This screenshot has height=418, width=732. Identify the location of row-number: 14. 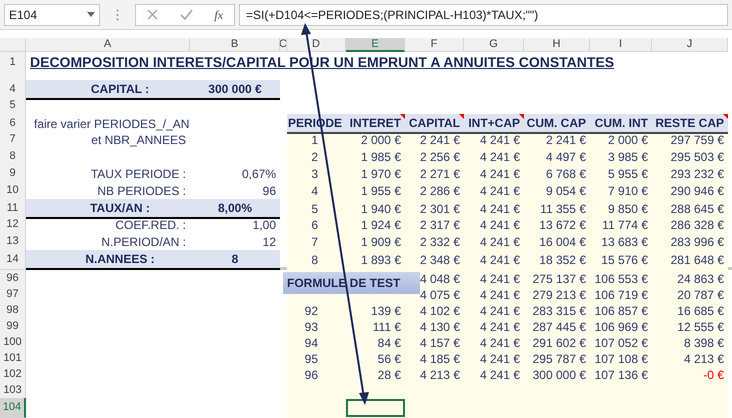
(13, 260).